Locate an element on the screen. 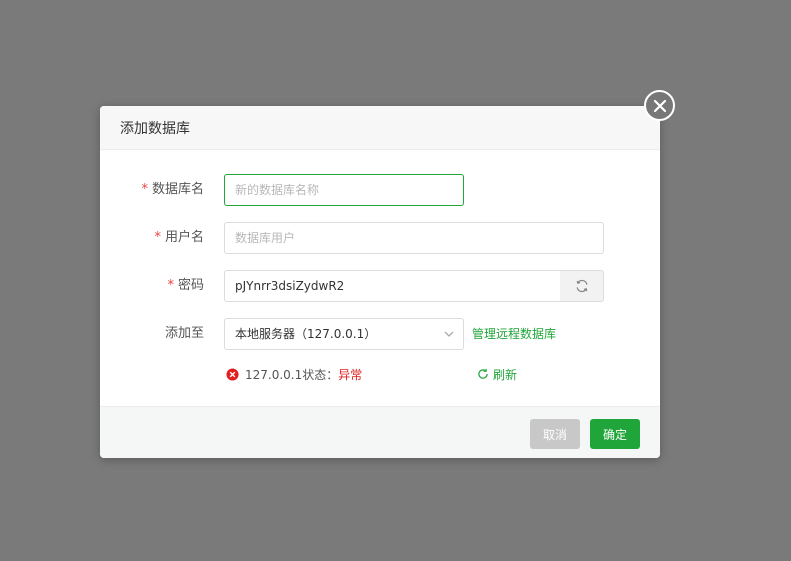 This screenshot has height=561, width=791. server-status: 127.0.0.1状态： 异常 is located at coordinates (294, 374).